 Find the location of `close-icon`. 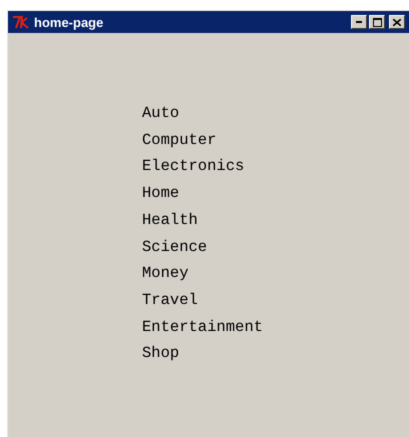

close-icon is located at coordinates (397, 22).